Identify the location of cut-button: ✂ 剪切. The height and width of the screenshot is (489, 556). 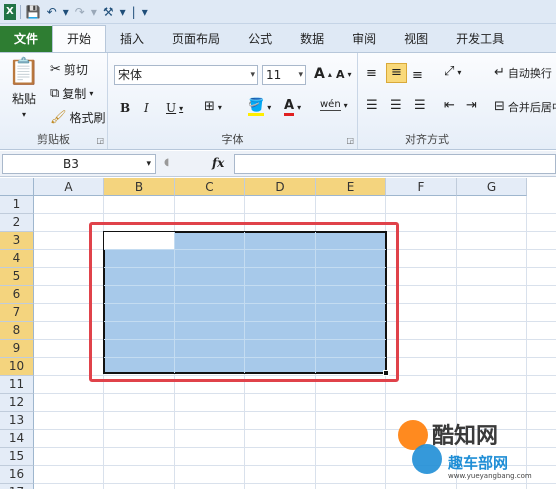
(69, 69).